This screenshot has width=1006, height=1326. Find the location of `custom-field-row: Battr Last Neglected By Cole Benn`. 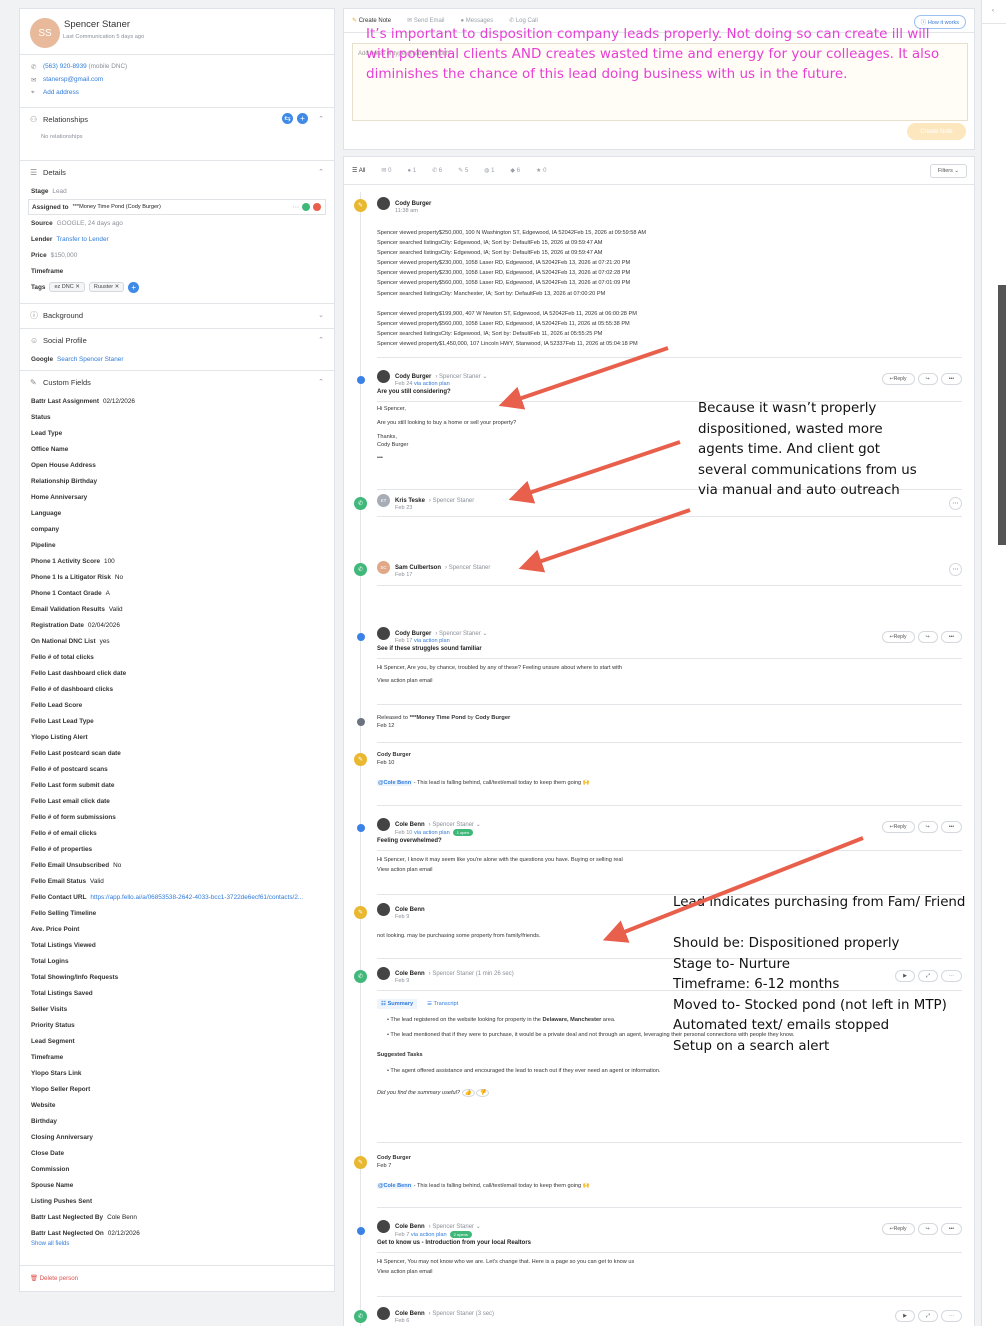

custom-field-row: Battr Last Neglected By Cole Benn is located at coordinates (177, 1217).